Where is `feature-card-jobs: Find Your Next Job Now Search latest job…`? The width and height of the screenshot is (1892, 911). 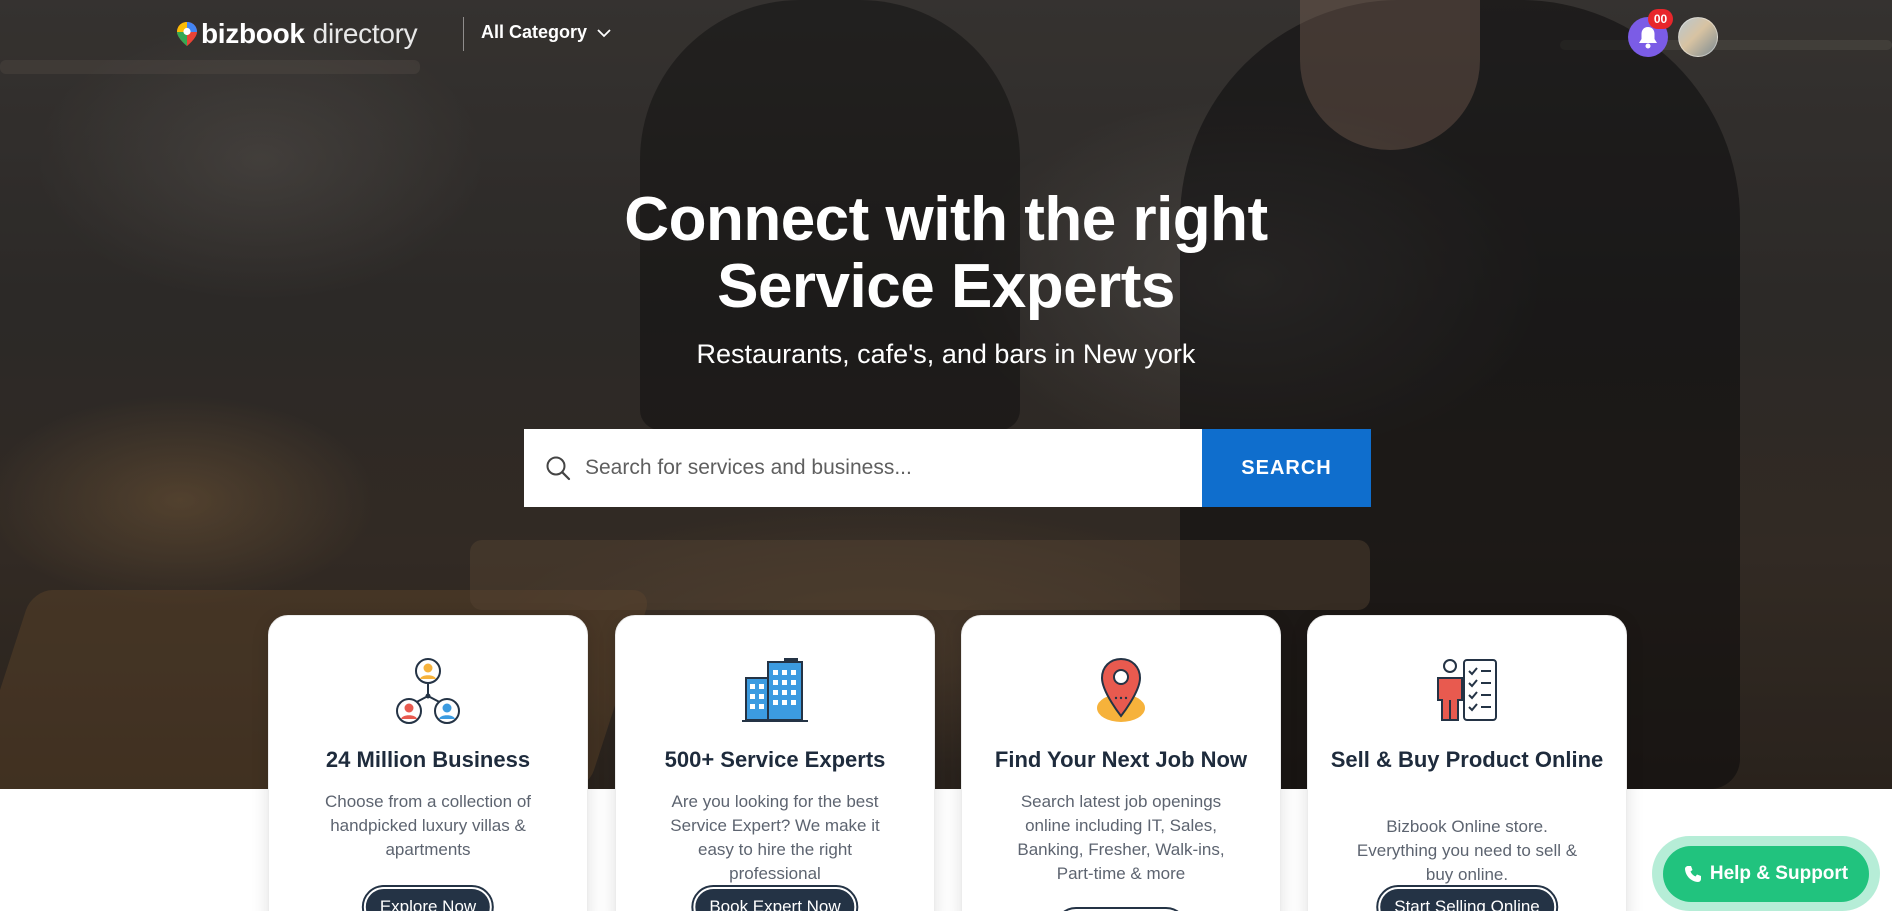 feature-card-jobs: Find Your Next Job Now Search latest job… is located at coordinates (1121, 763).